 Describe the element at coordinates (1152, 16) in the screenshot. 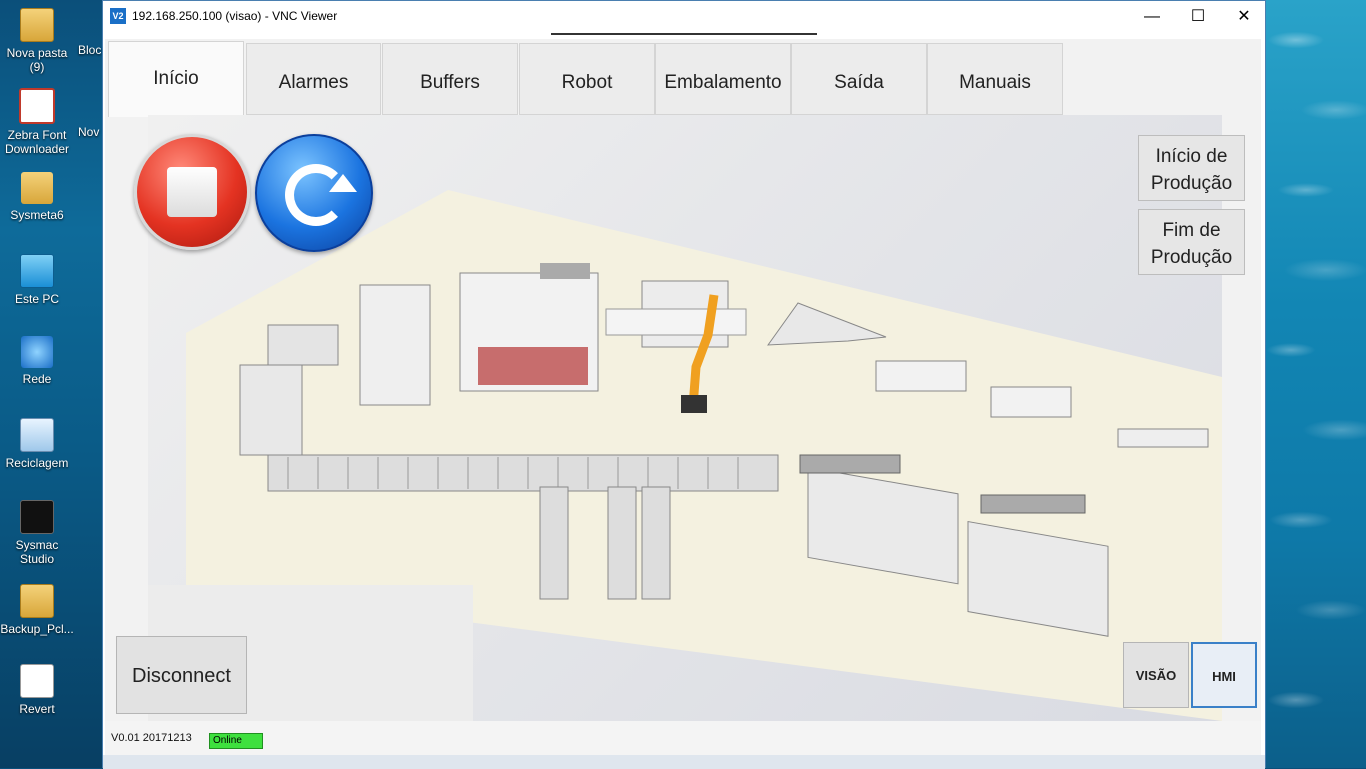

I see `minimize-button: —` at that location.